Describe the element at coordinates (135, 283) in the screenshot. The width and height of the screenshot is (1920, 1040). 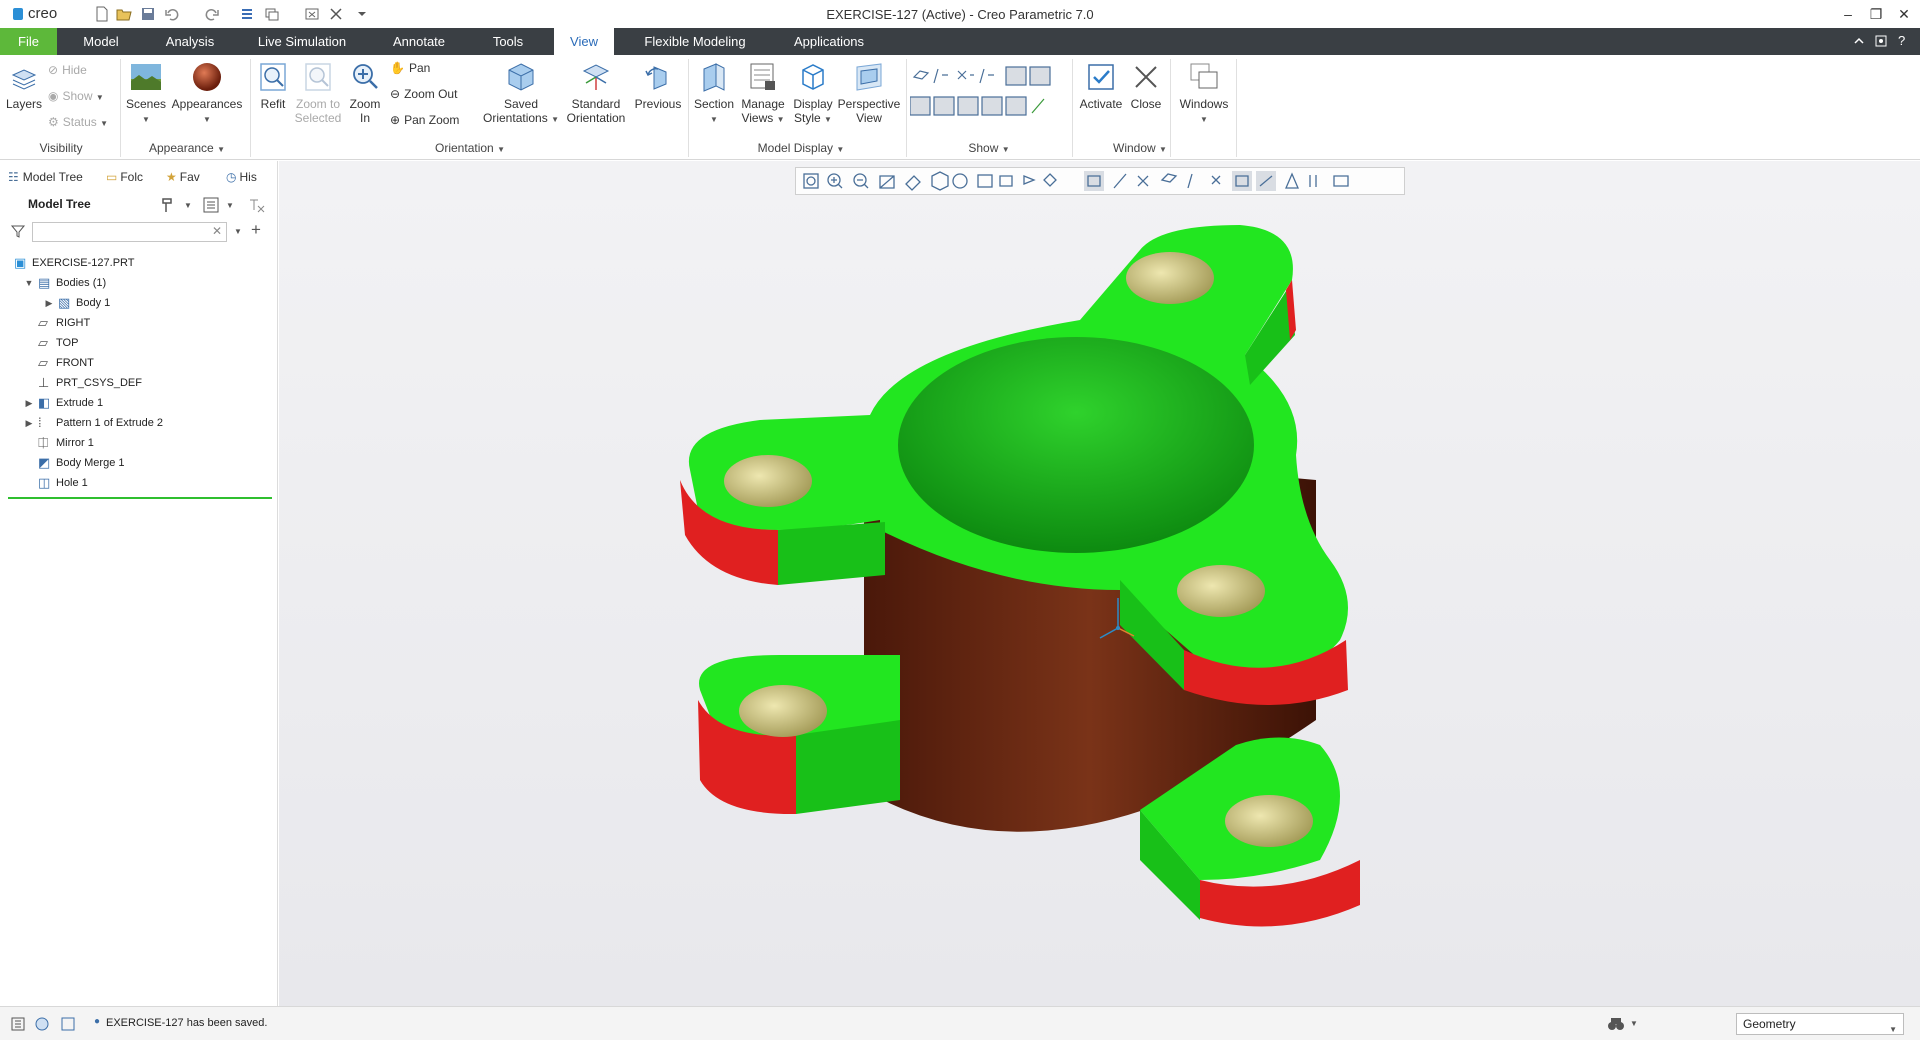
I see `tree-item: ▼ ▤ Bodies (1)` at that location.